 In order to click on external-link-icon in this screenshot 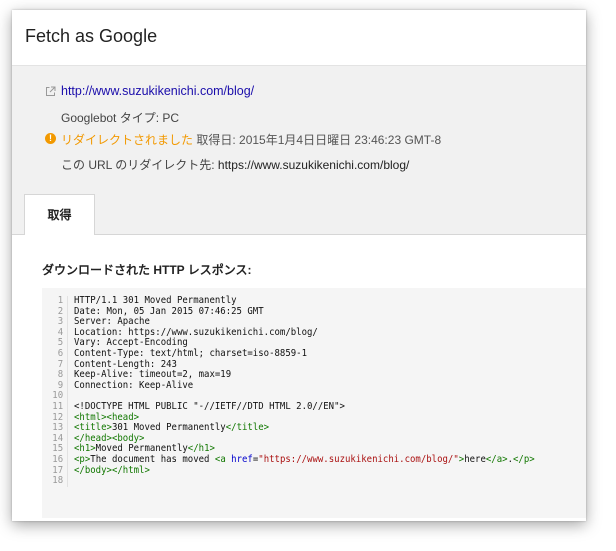, I will do `click(50, 91)`.